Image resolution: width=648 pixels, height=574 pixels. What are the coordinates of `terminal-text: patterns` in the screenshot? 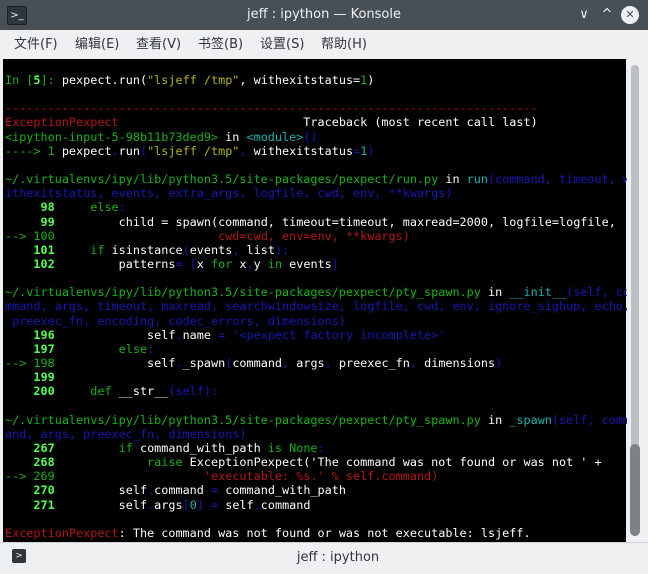 It's located at (118, 263).